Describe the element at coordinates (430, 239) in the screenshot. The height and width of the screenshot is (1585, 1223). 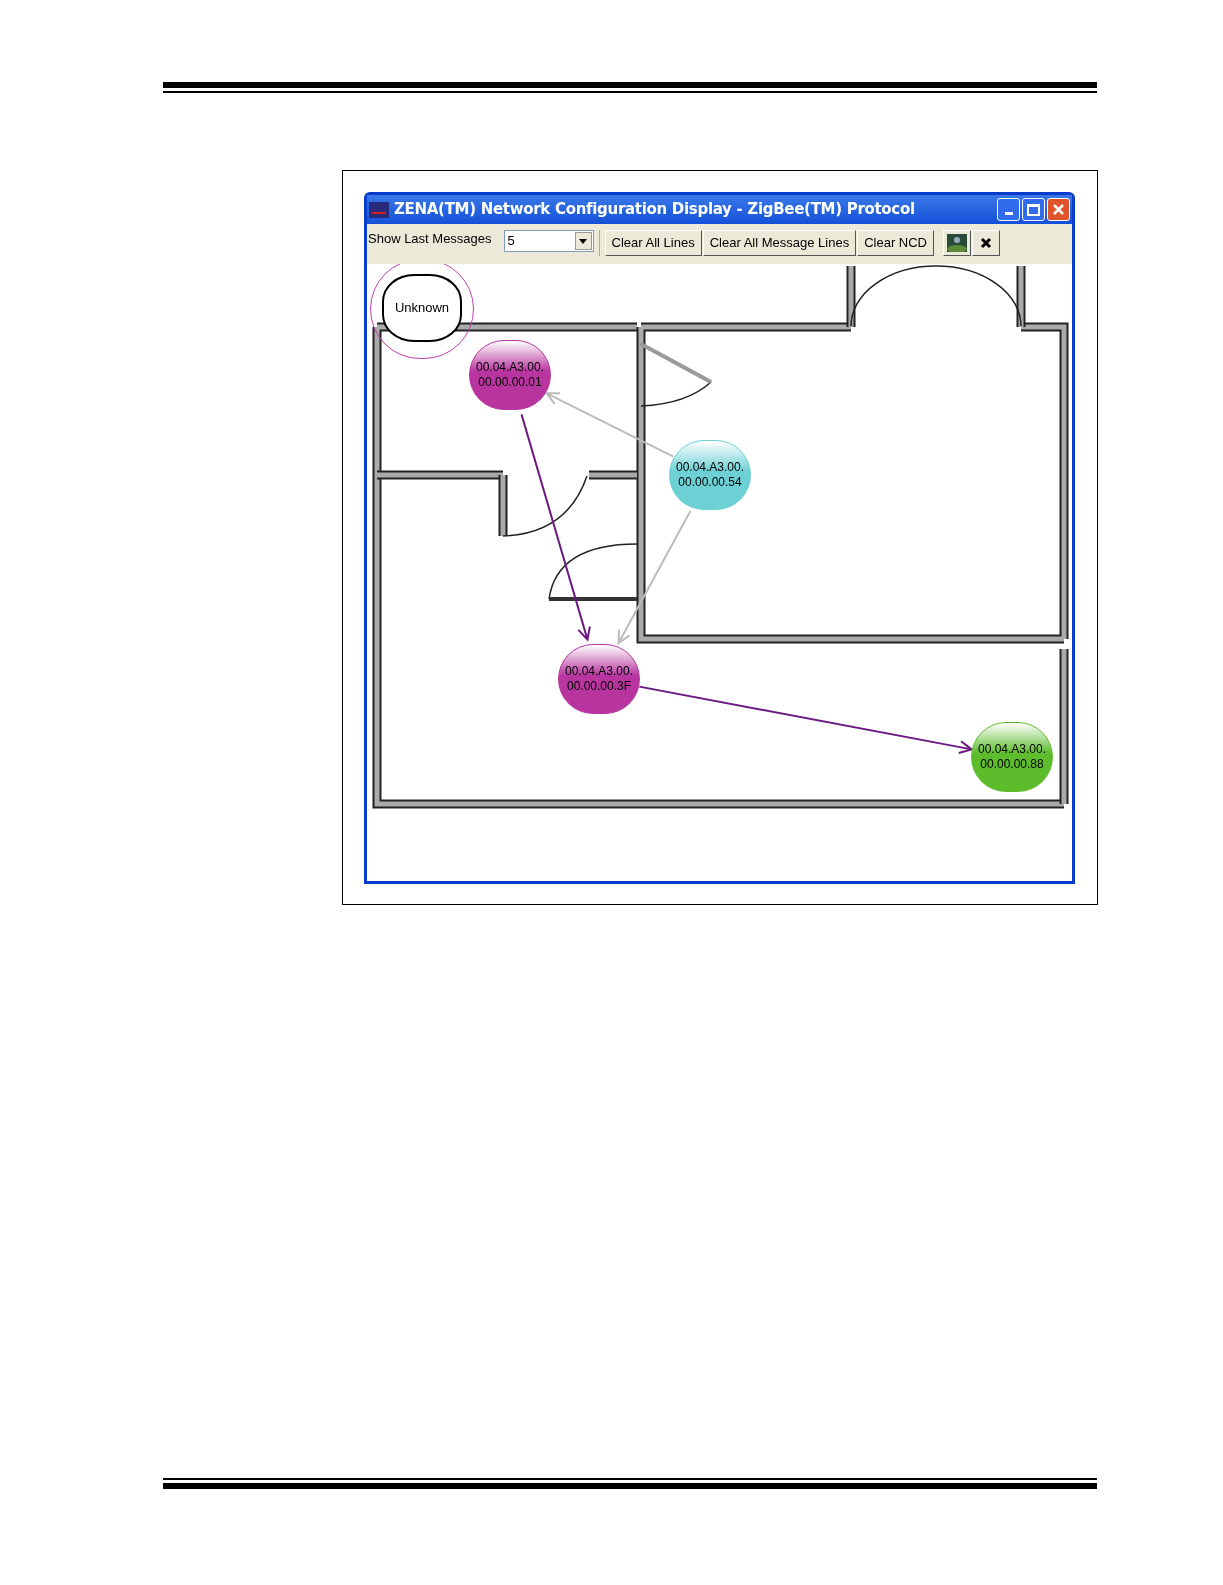
I see `show-last-label: Show Last Messages` at that location.